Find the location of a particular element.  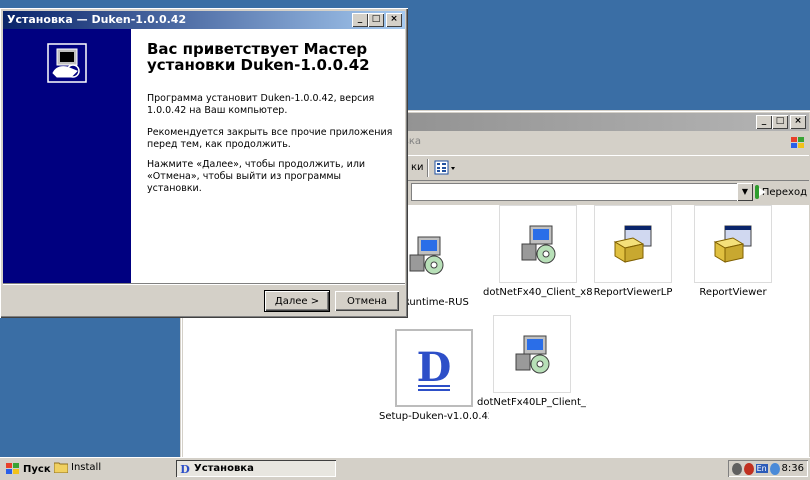

windows-logo-icon is located at coordinates (797, 142).